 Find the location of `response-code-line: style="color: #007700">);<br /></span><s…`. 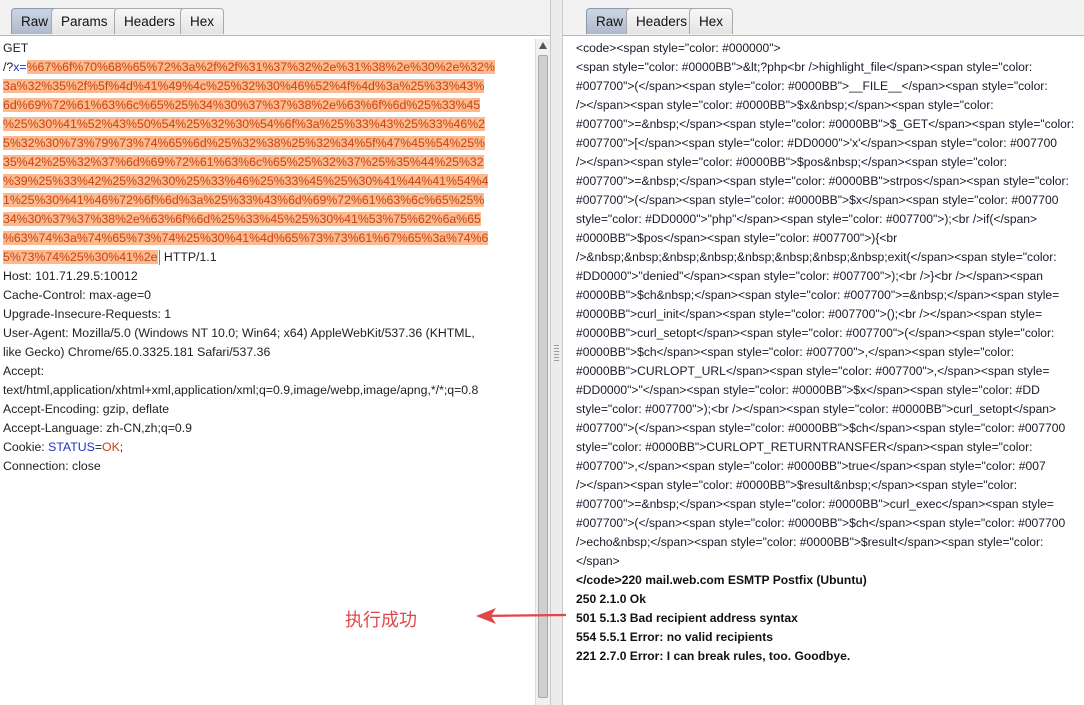

response-code-line: style="color: #007700">);<br /></span><s… is located at coordinates (816, 409).